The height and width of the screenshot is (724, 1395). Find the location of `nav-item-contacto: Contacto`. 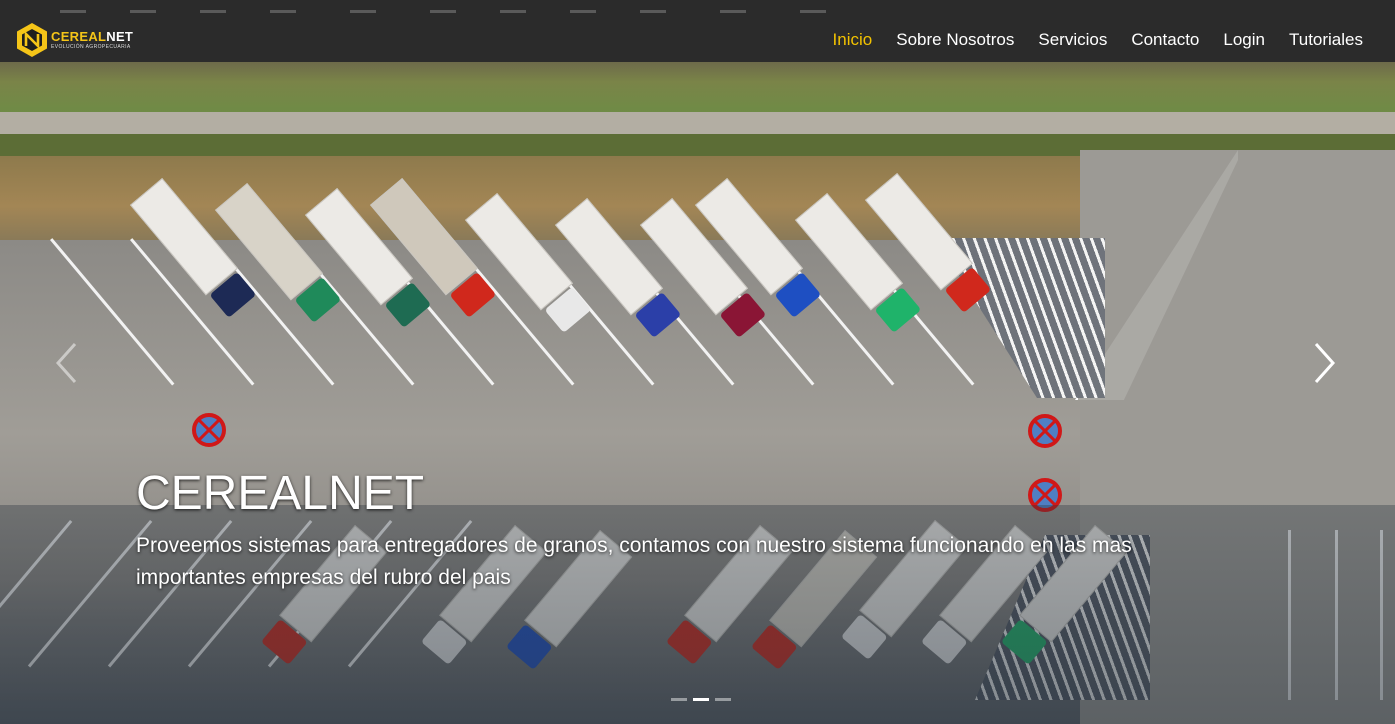

nav-item-contacto: Contacto is located at coordinates (1165, 40).